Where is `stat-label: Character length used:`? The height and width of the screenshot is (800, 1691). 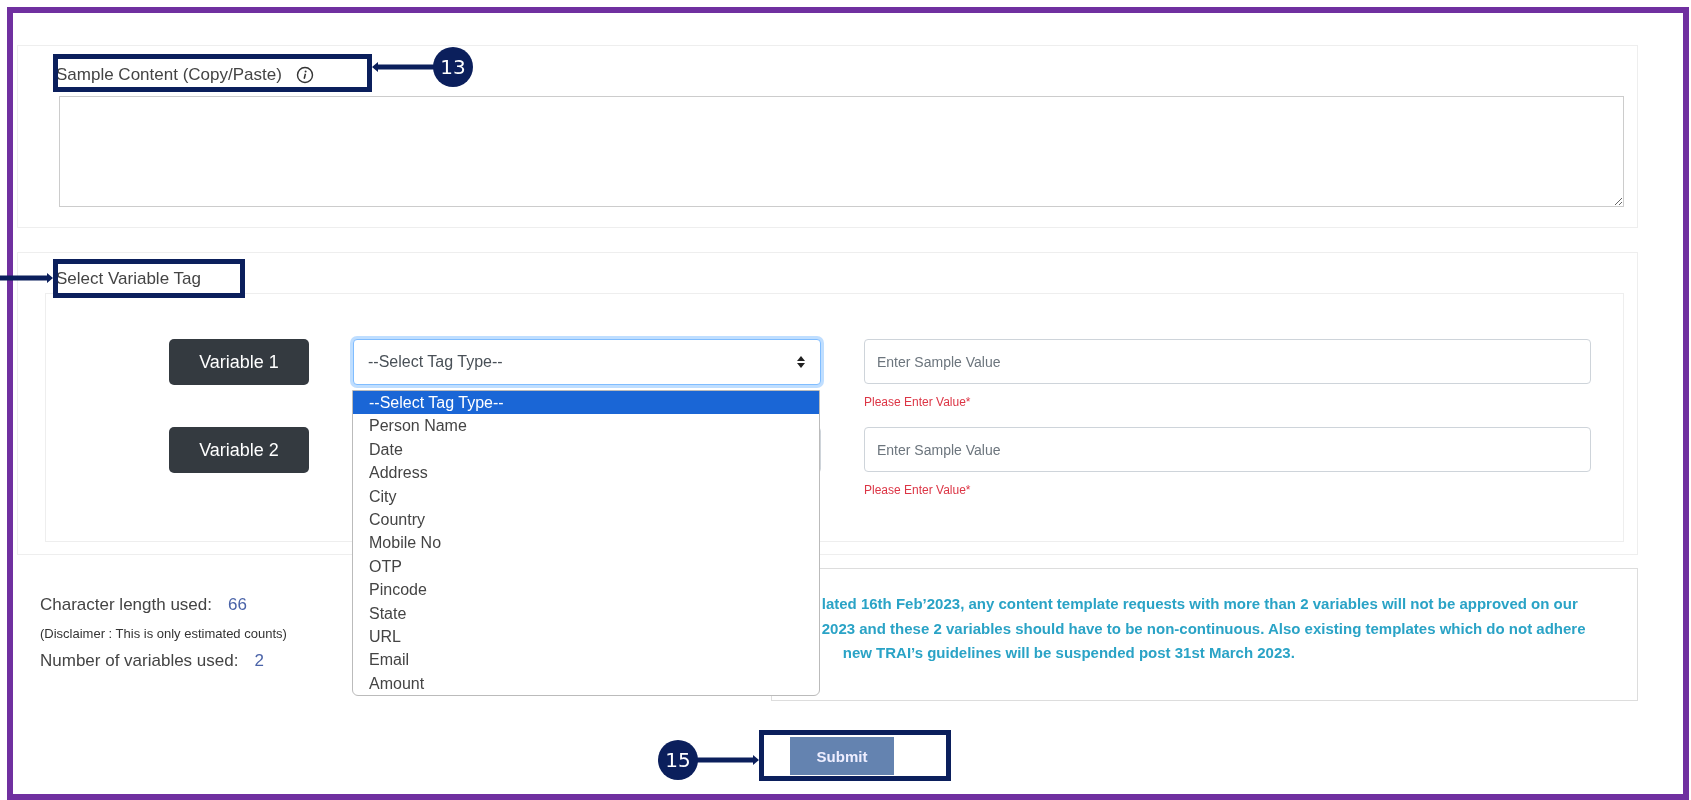 stat-label: Character length used: is located at coordinates (126, 605).